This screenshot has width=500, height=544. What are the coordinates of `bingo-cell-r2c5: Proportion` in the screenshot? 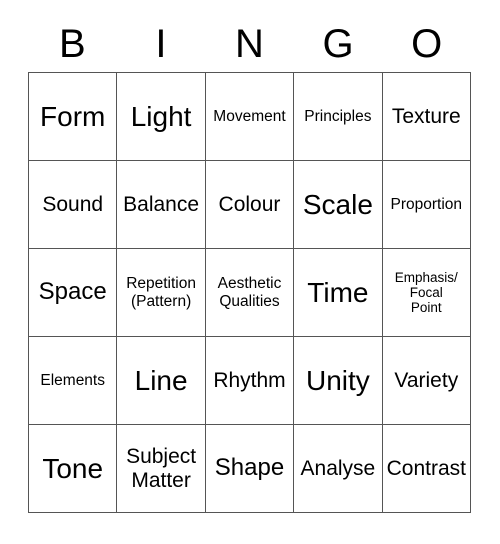 It's located at (426, 205).